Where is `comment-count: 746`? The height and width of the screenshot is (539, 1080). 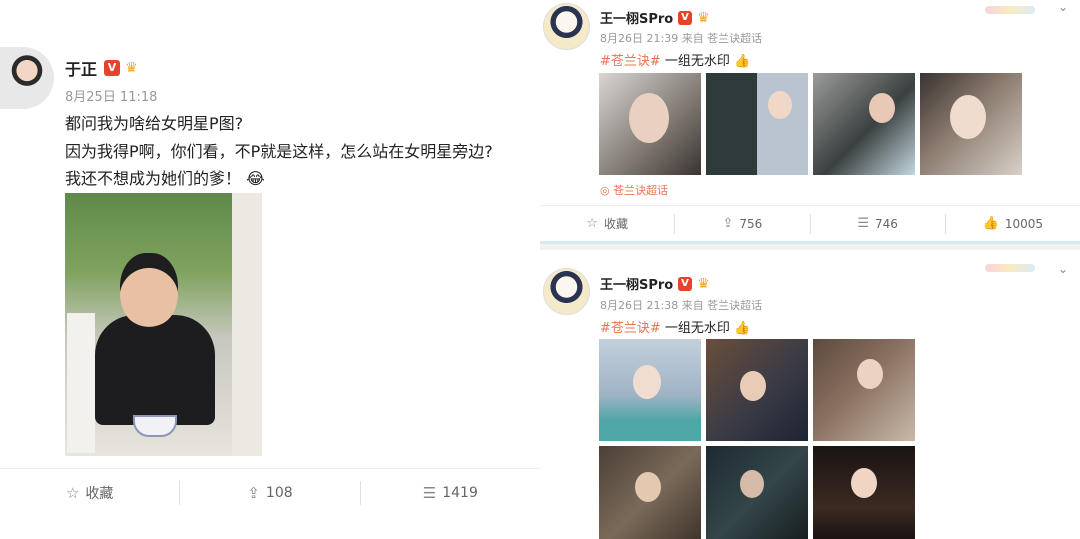 comment-count: 746 is located at coordinates (886, 223).